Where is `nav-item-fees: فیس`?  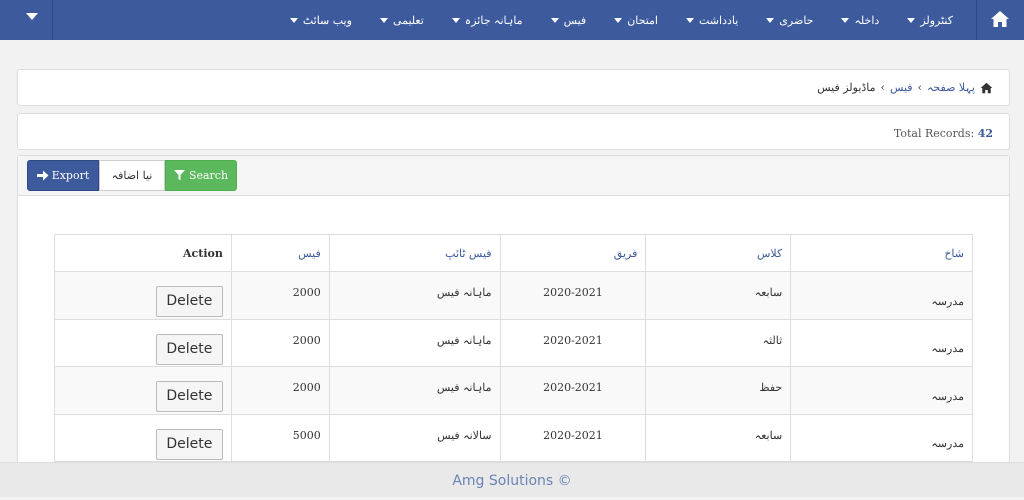 nav-item-fees: فیس is located at coordinates (569, 20).